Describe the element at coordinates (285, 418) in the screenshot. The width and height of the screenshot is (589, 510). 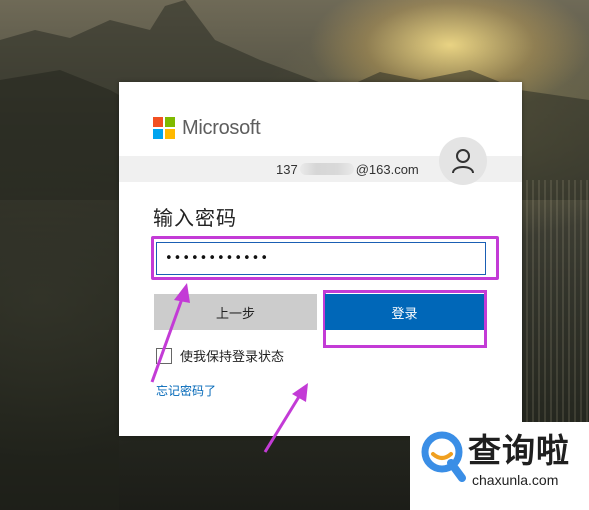
I see `arrow-to-login` at that location.